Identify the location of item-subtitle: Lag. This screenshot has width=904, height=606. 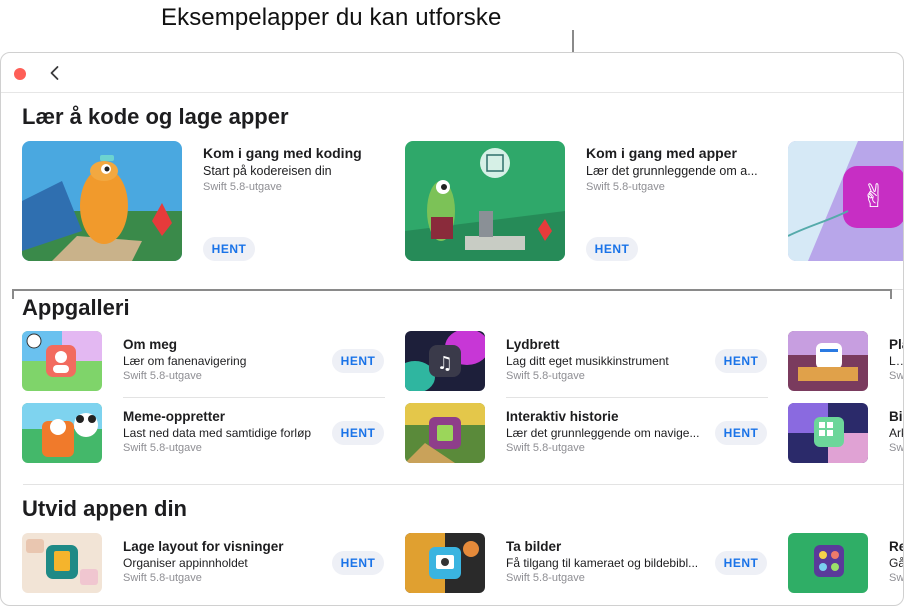
(896, 361).